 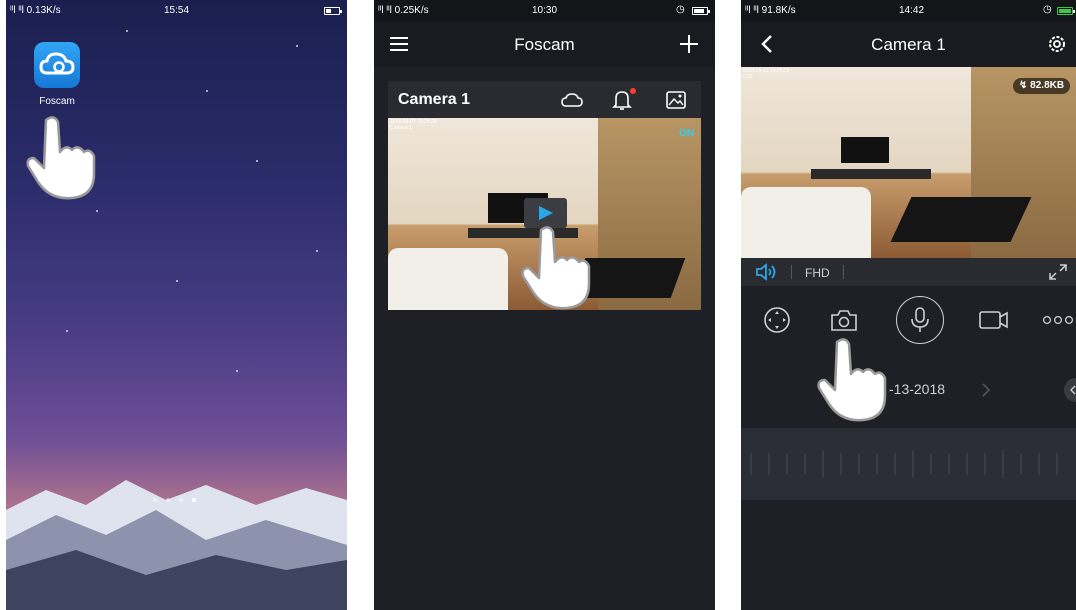 What do you see at coordinates (572, 100) in the screenshot?
I see `cloud-icon` at bounding box center [572, 100].